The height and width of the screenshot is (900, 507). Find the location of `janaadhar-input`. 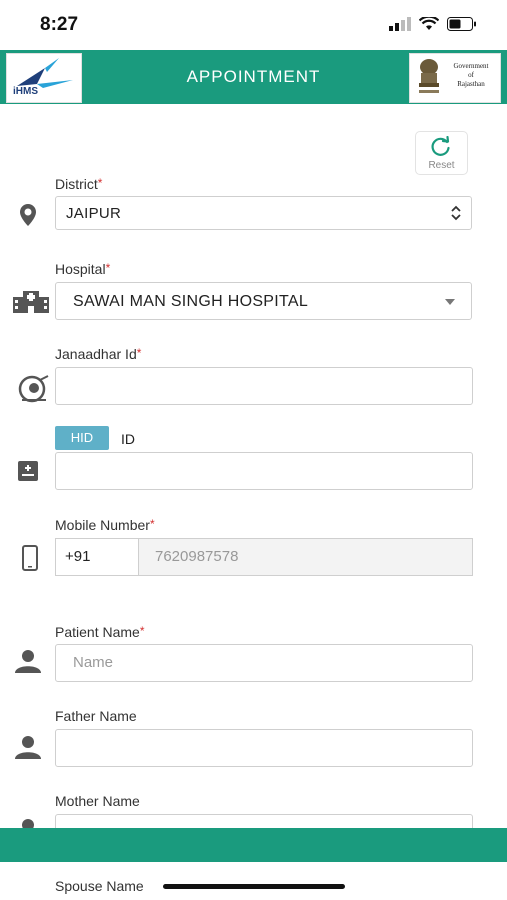

janaadhar-input is located at coordinates (264, 386).